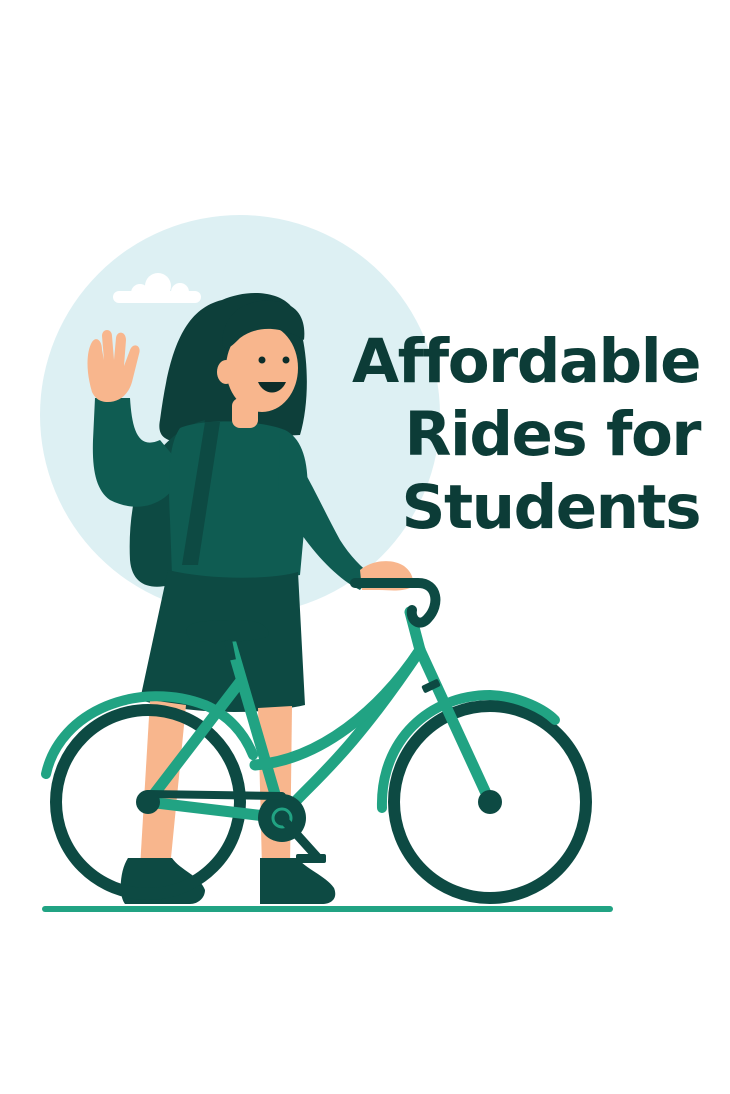 The image size is (730, 1094). Describe the element at coordinates (526, 361) in the screenshot. I see `headline-line-1: Affordable` at that location.